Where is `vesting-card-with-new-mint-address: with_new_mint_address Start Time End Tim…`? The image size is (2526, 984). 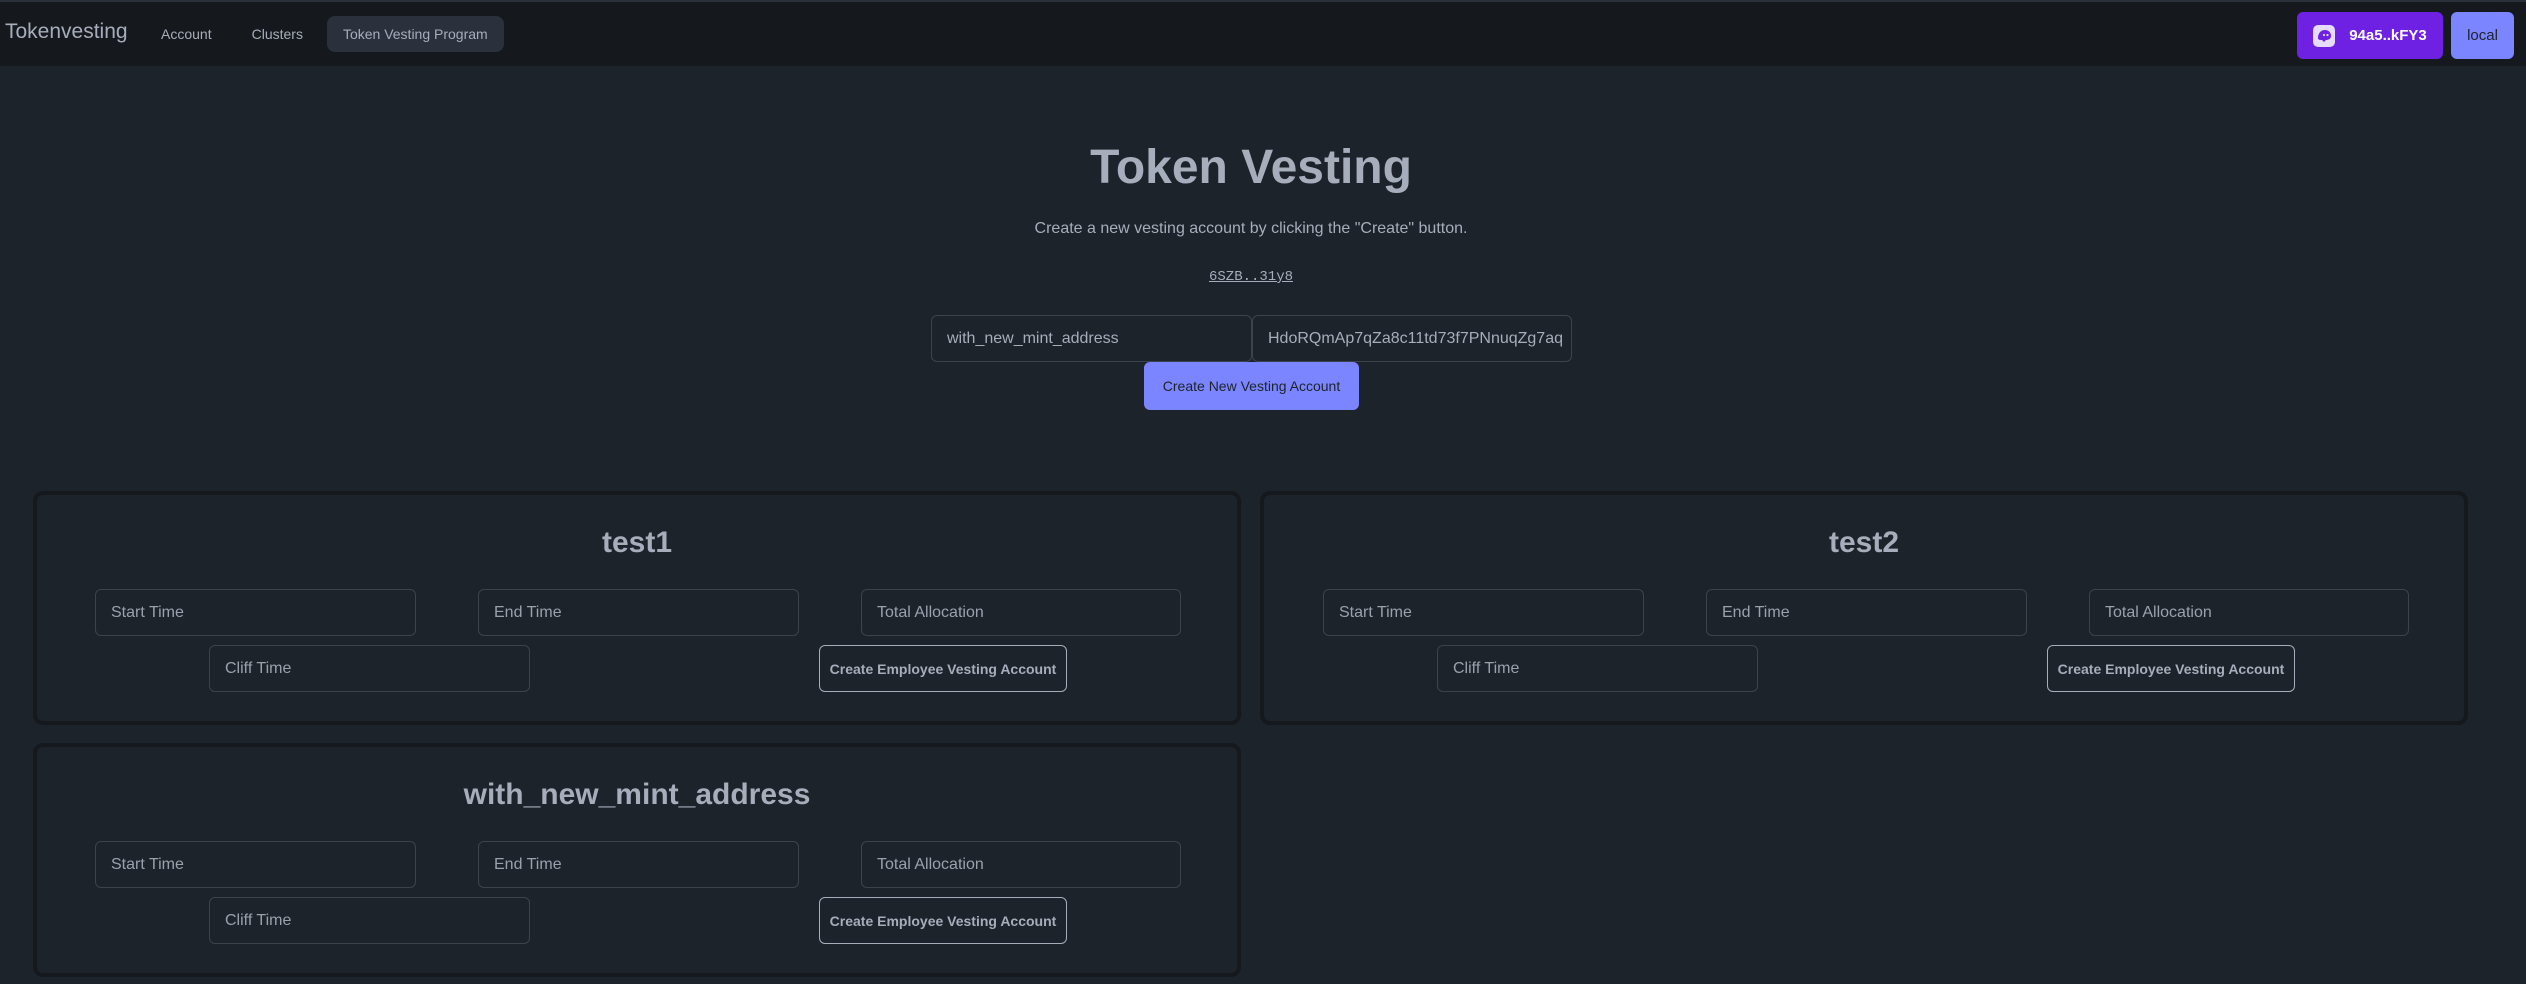 vesting-card-with-new-mint-address: with_new_mint_address Start Time End Tim… is located at coordinates (637, 860).